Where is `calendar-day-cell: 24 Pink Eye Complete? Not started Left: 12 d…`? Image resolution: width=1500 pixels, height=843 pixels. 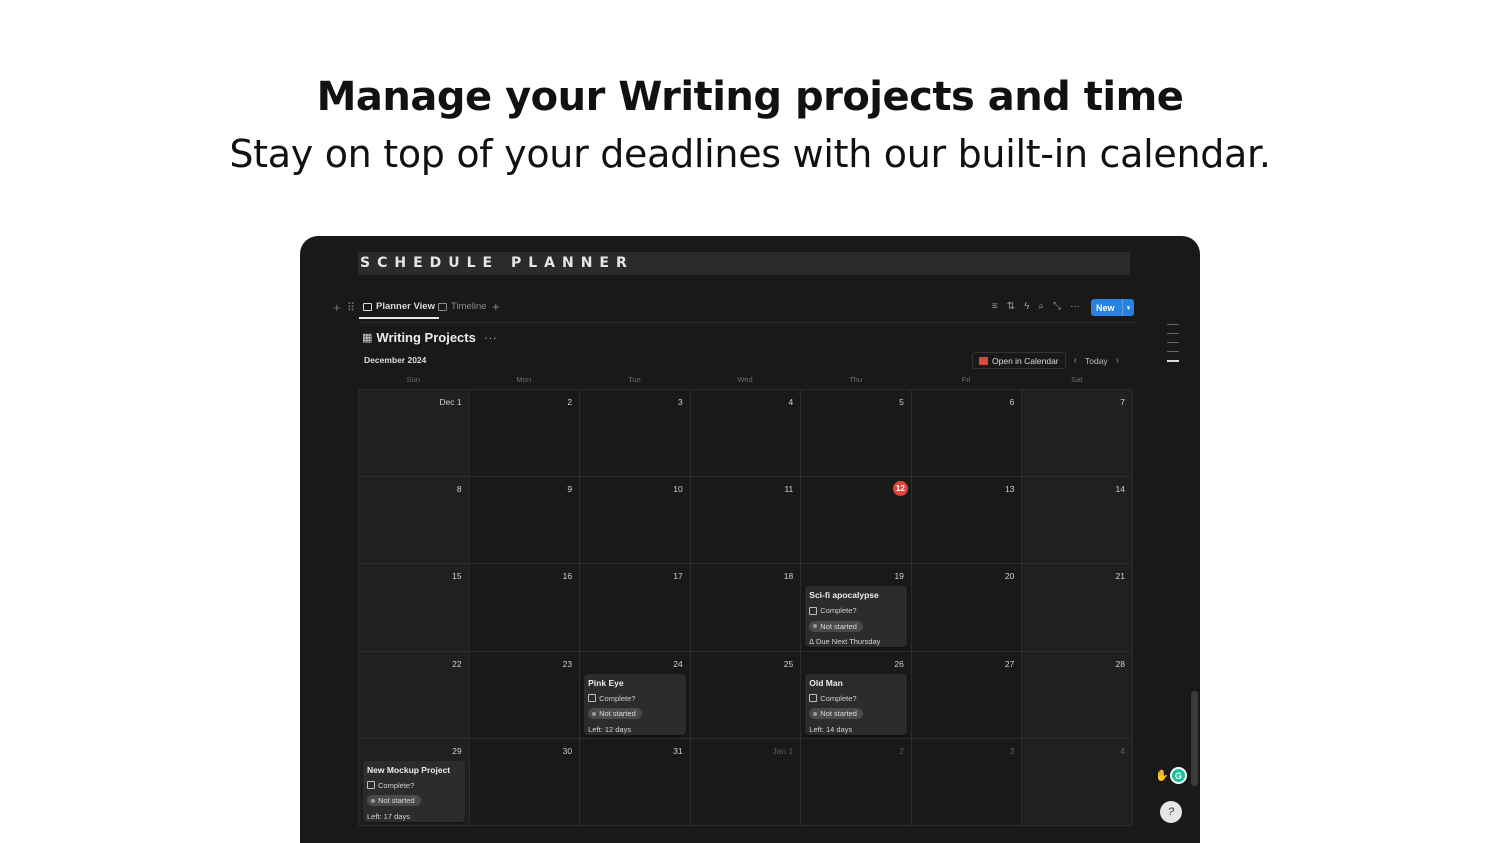 calendar-day-cell: 24 Pink Eye Complete? Not started Left: 12 d… is located at coordinates (635, 695).